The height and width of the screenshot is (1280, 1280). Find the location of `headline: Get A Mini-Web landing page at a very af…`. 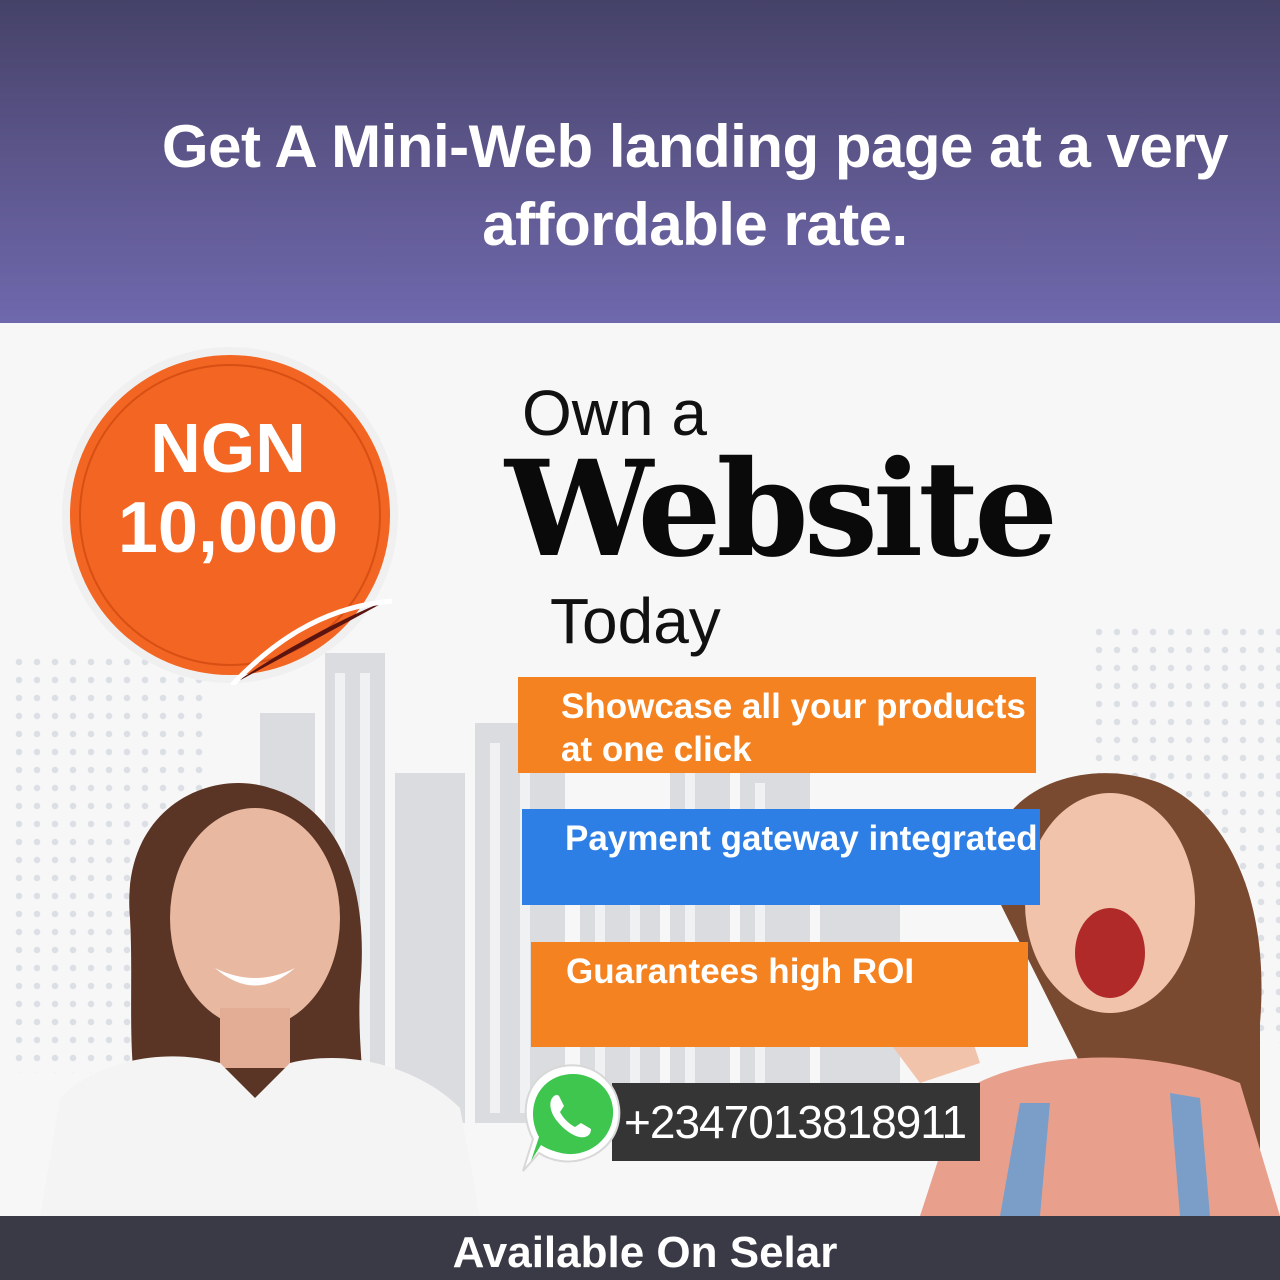

headline: Get A Mini-Web landing page at a very af… is located at coordinates (695, 185).